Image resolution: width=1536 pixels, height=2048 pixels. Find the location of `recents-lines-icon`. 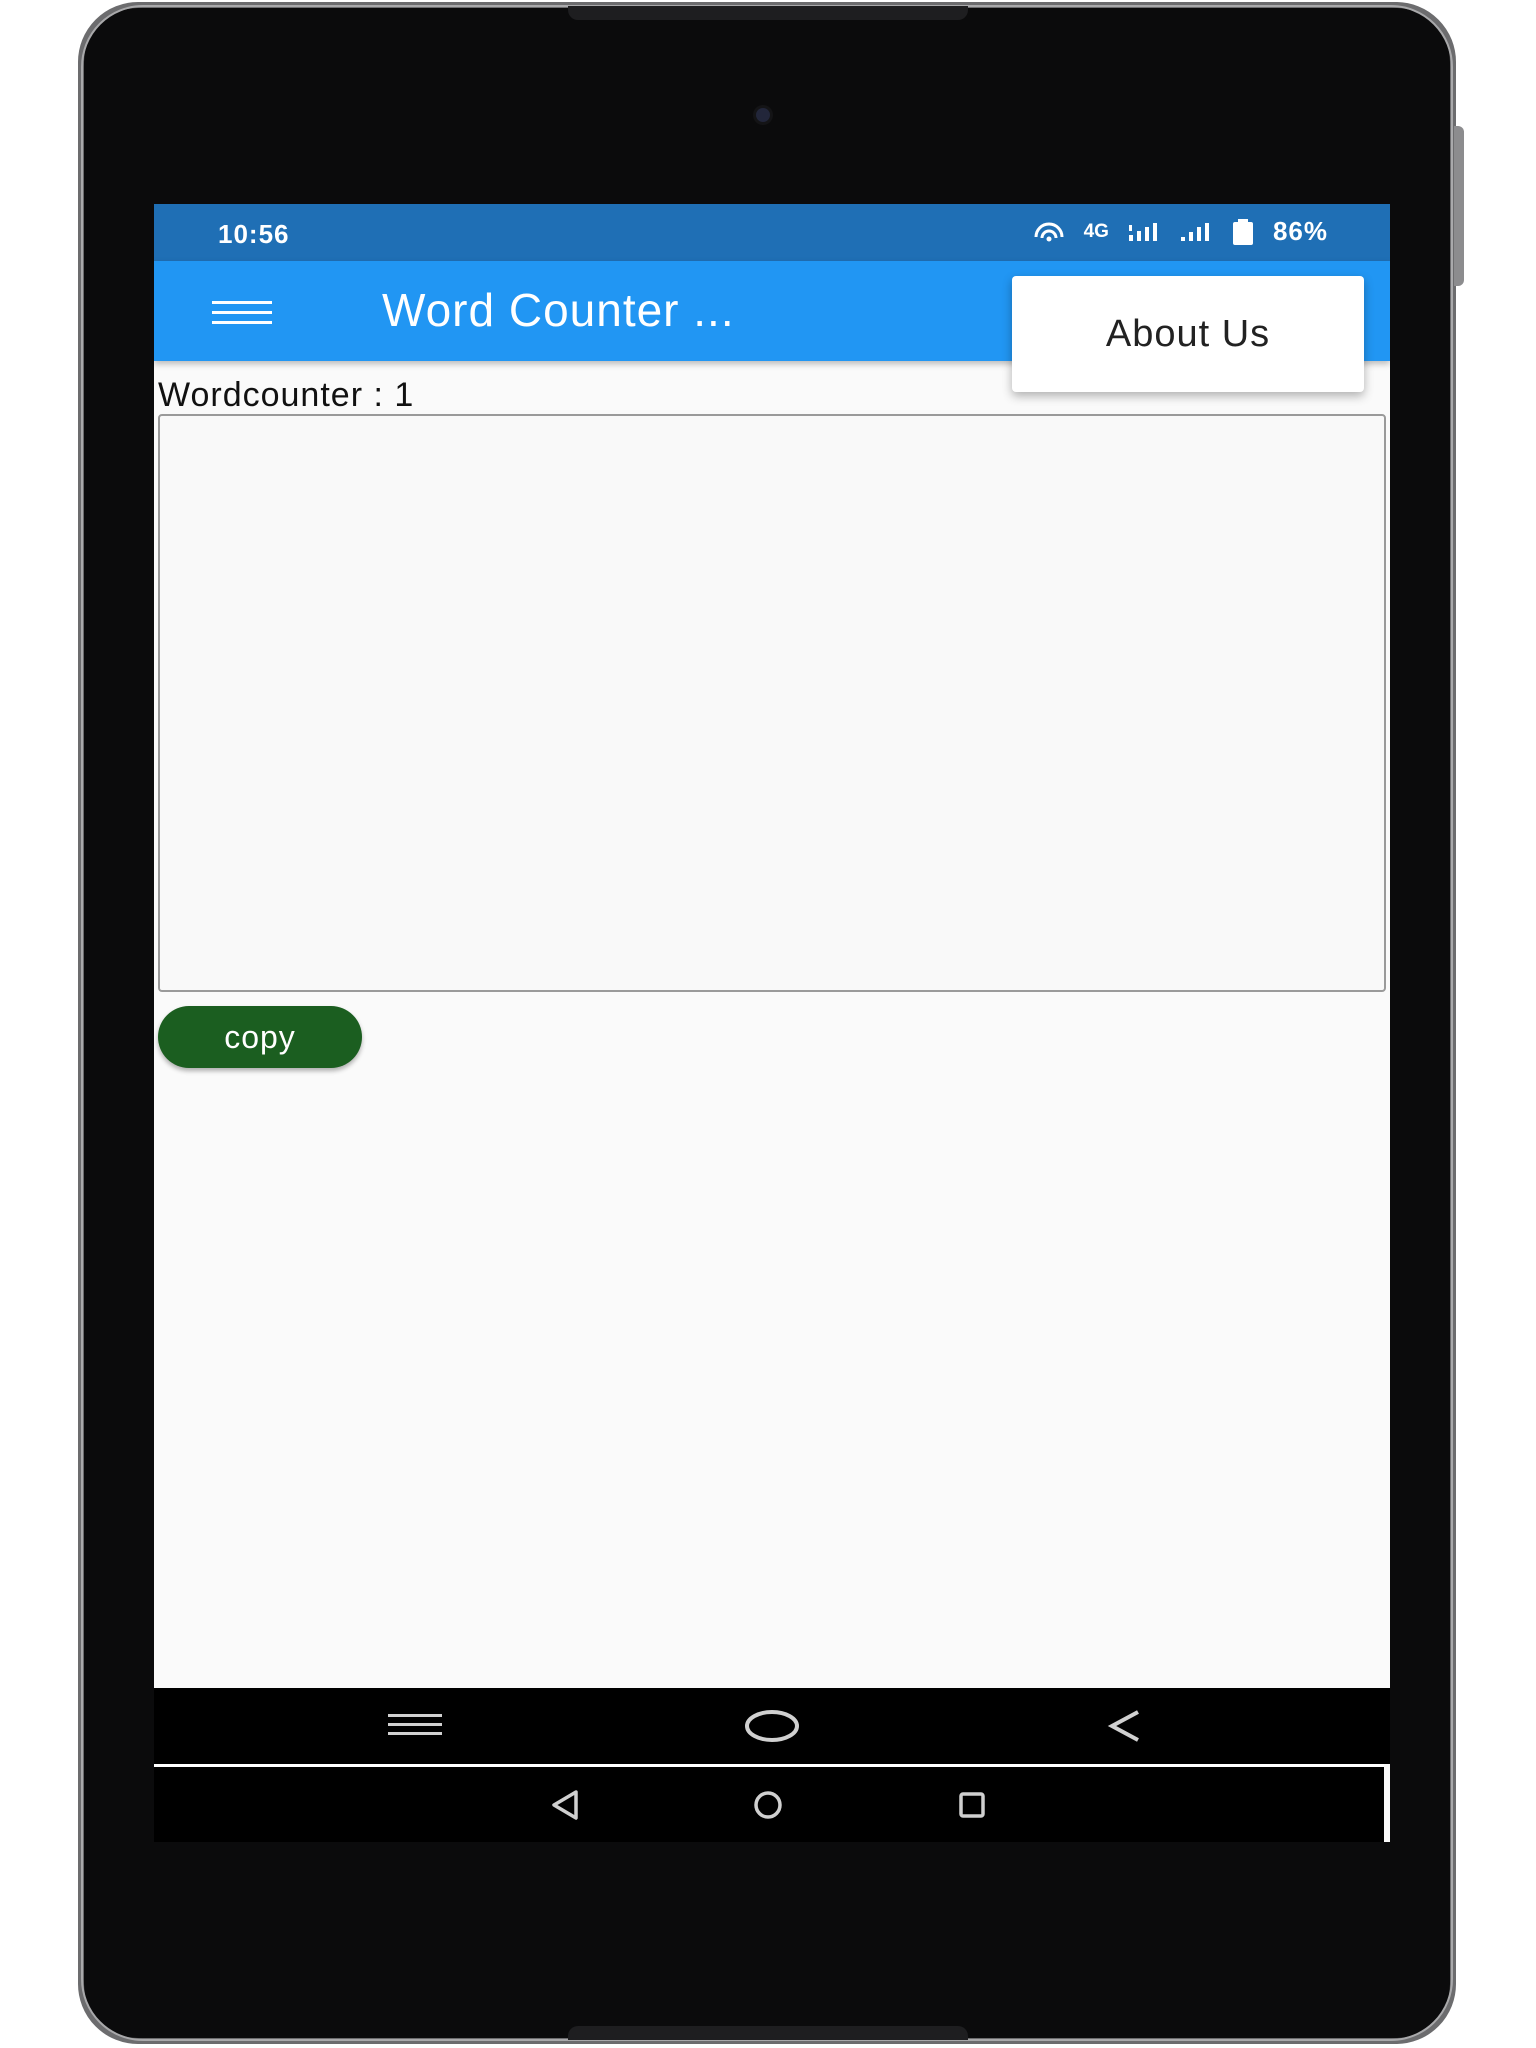

recents-lines-icon is located at coordinates (415, 1725).